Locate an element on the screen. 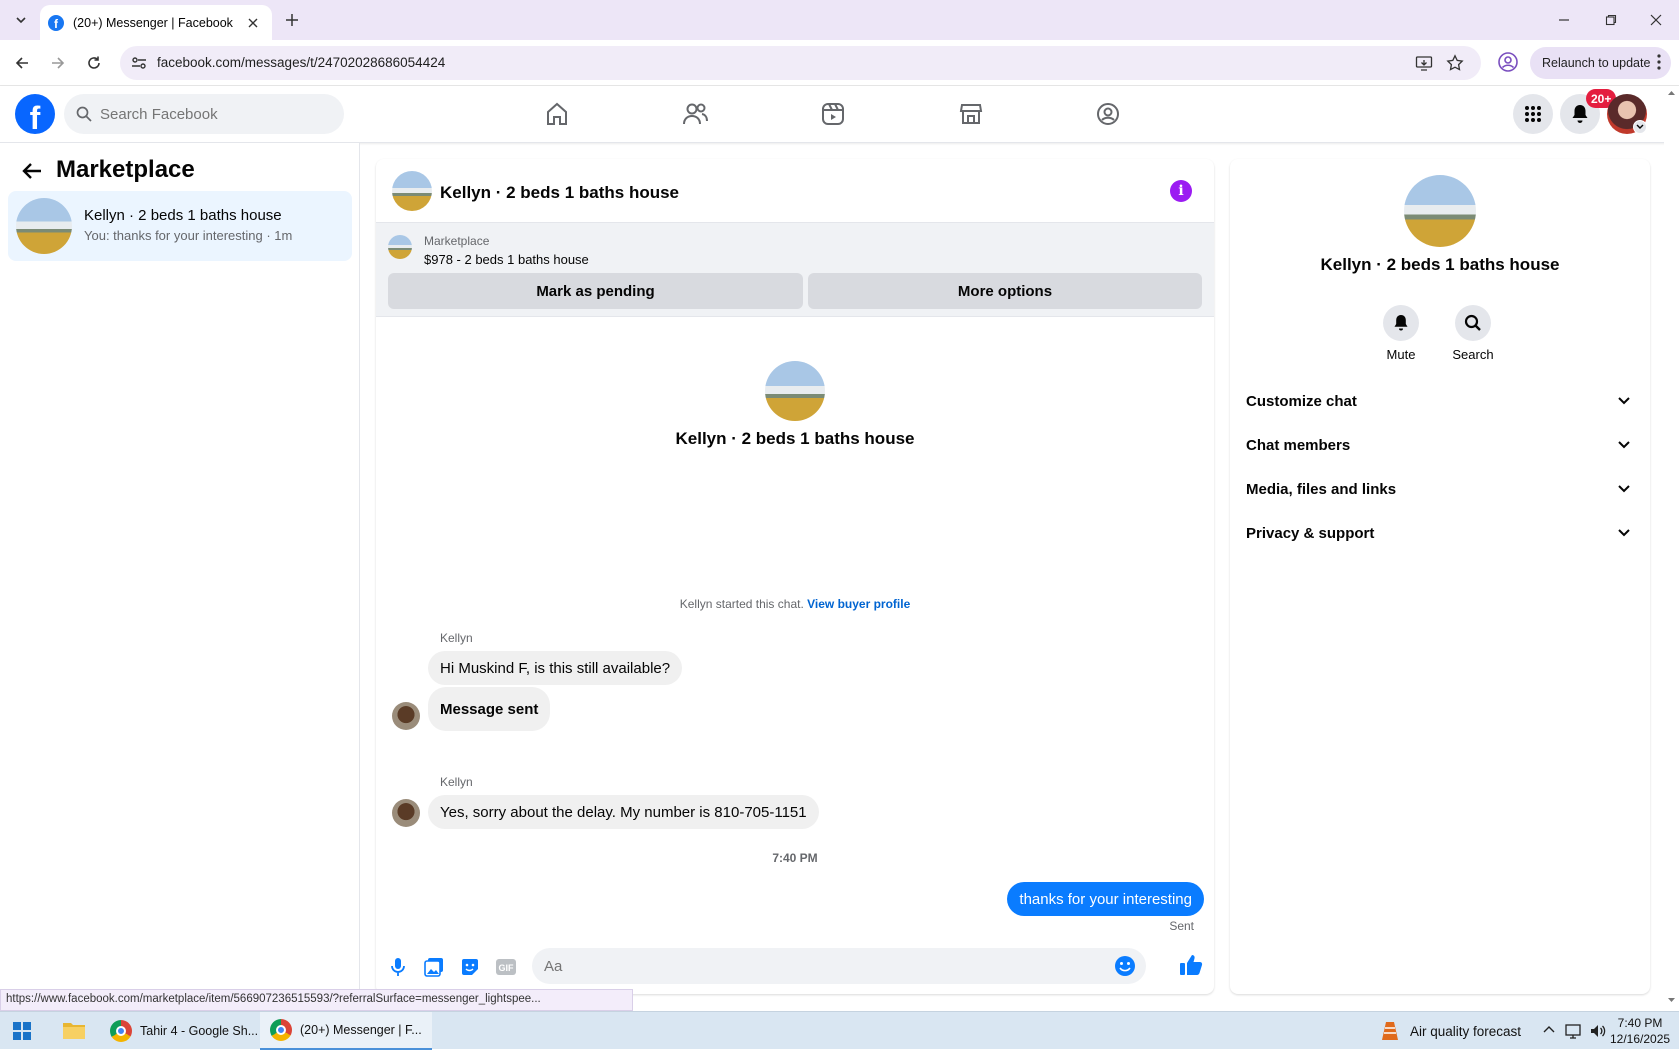  chat-members-row: Chat members is located at coordinates (1440, 445).